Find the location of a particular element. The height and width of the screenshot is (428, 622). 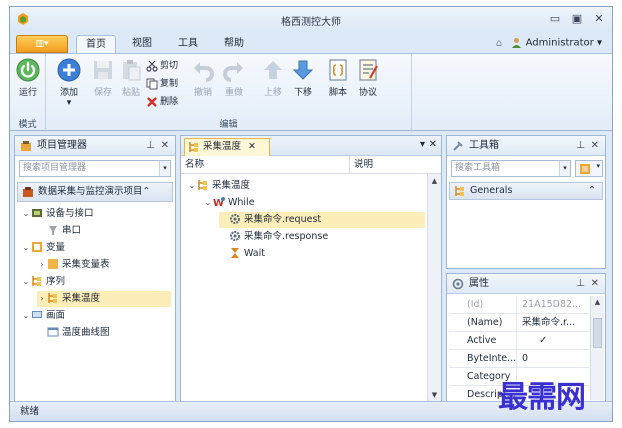

project-search-input: 搜索项目管理器 ▾ is located at coordinates (95, 168).